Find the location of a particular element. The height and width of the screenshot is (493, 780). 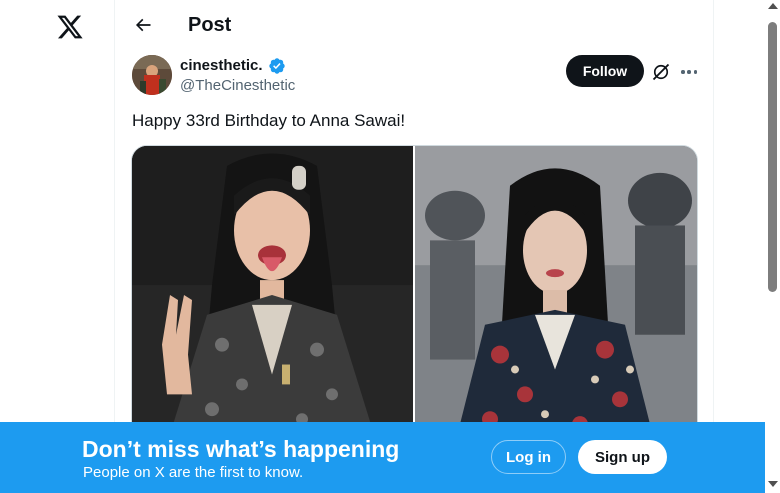

page-scrollbar is located at coordinates (772, 246).